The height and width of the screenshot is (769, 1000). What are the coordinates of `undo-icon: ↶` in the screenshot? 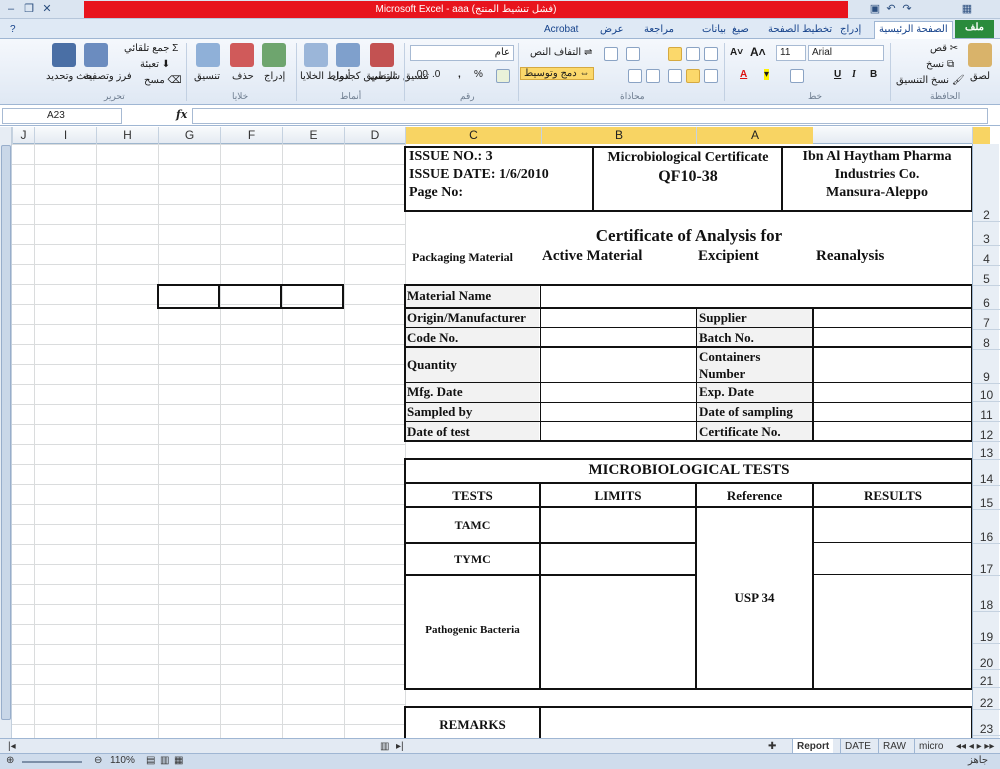 It's located at (891, 9).